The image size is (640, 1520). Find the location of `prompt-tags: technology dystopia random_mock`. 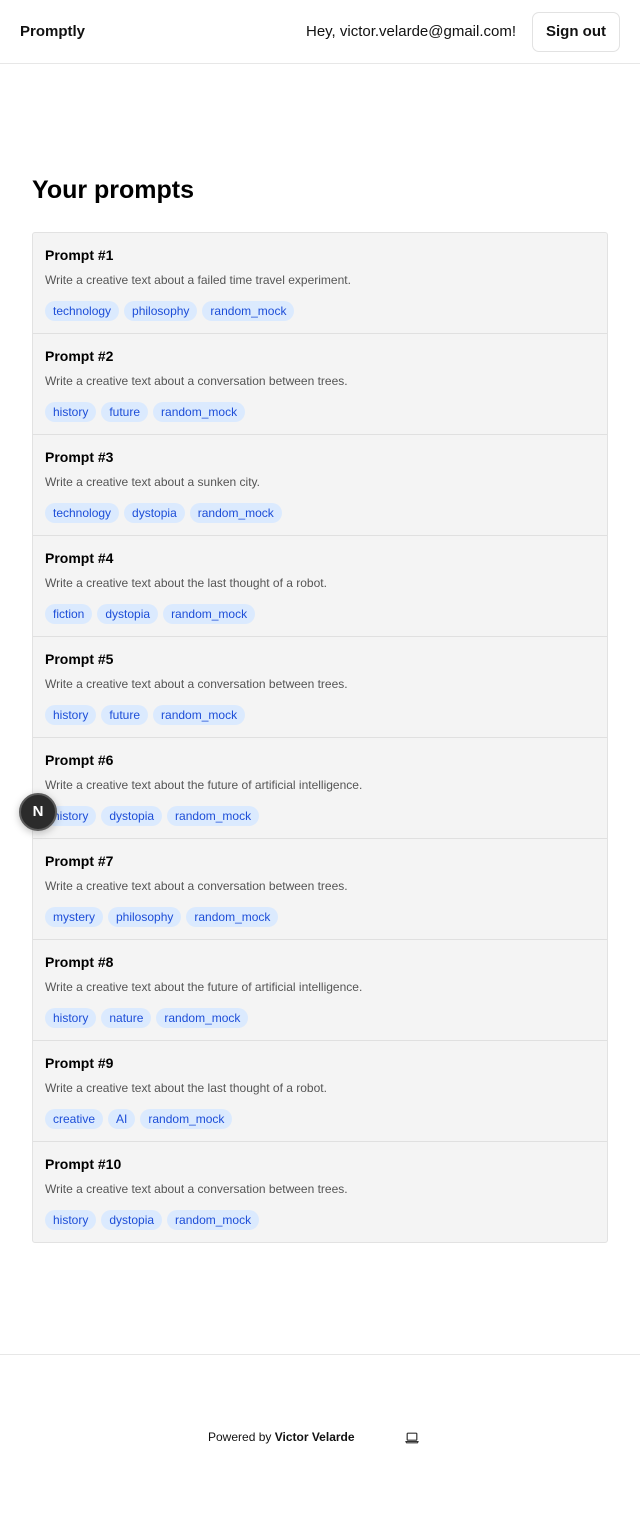

prompt-tags: technology dystopia random_mock is located at coordinates (320, 513).